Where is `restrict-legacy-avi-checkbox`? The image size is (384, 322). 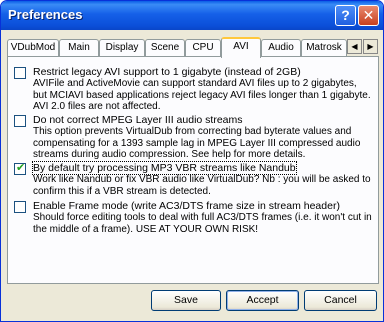 restrict-legacy-avi-checkbox is located at coordinates (20, 73).